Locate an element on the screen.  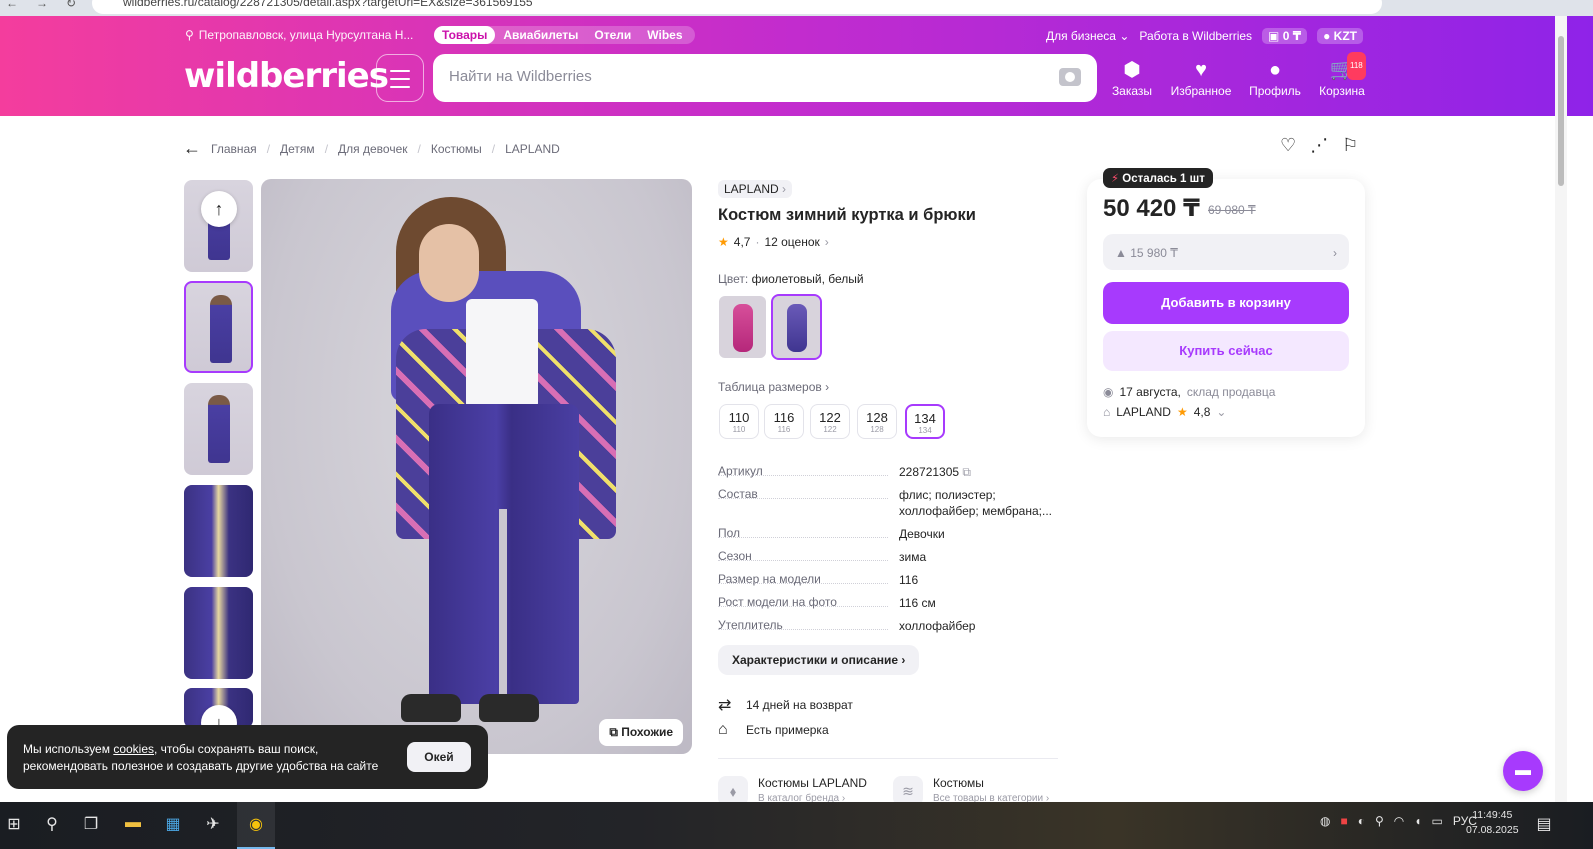
search-bar is located at coordinates (765, 78).